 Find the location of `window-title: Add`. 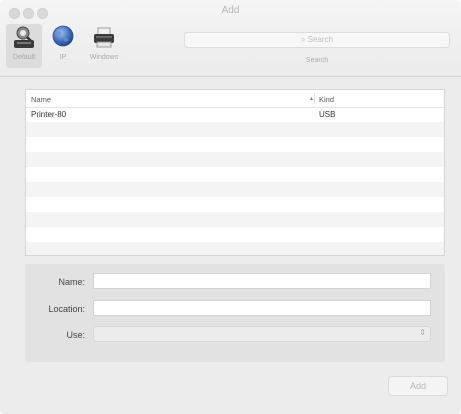

window-title: Add is located at coordinates (230, 10).